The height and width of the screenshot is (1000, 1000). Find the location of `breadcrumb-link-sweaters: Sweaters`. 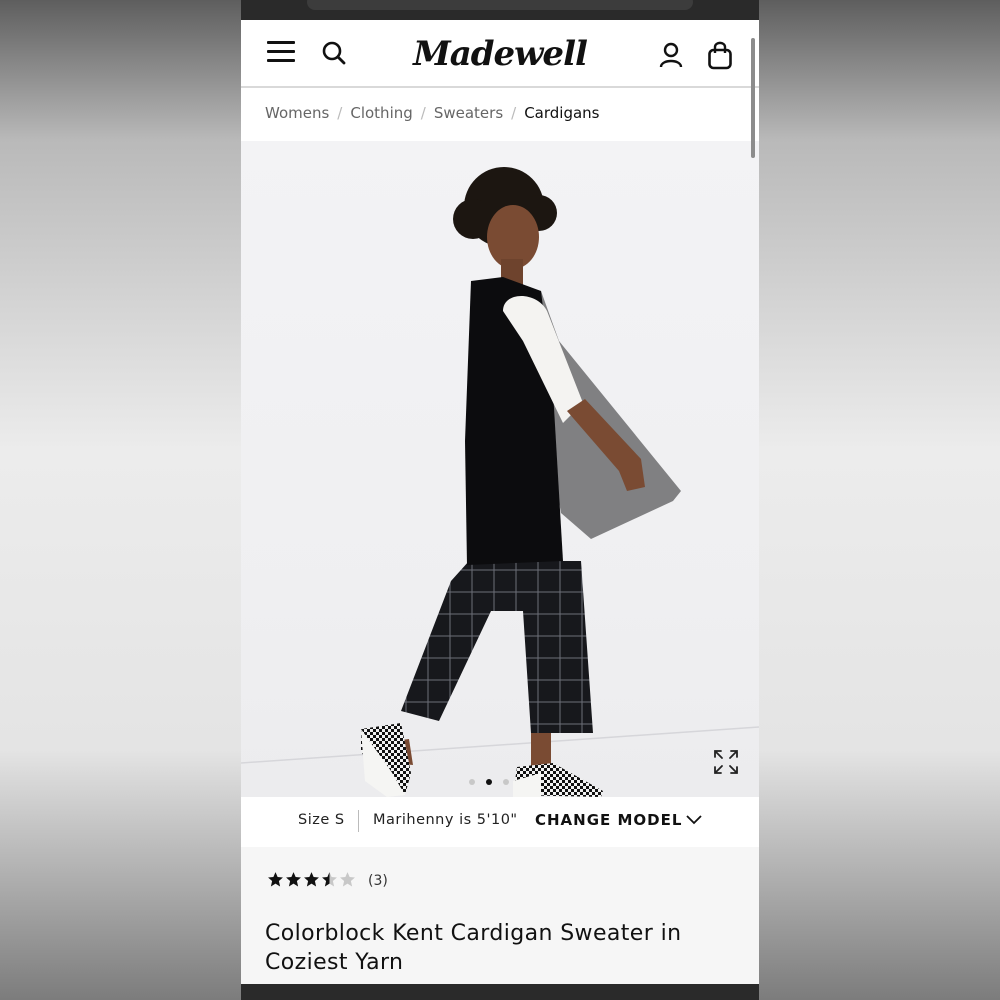

breadcrumb-link-sweaters: Sweaters is located at coordinates (468, 113).